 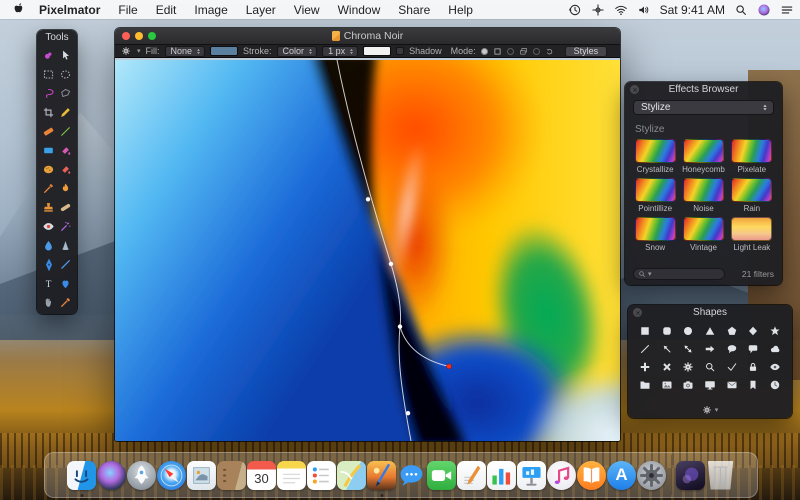 What do you see at coordinates (688, 331) in the screenshot?
I see `shape-circle-icon` at bounding box center [688, 331].